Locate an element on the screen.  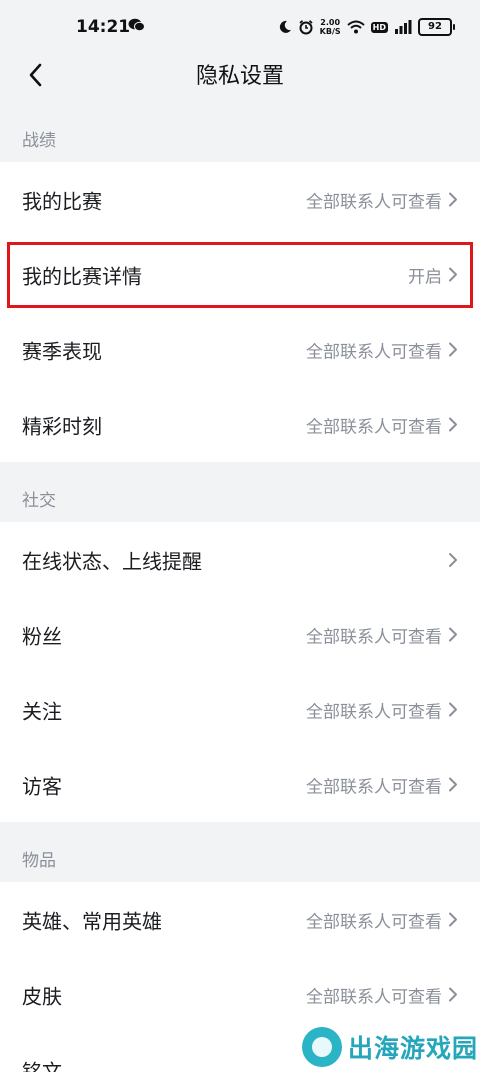
watermark: 出海游戏园 is located at coordinates (390, 1047).